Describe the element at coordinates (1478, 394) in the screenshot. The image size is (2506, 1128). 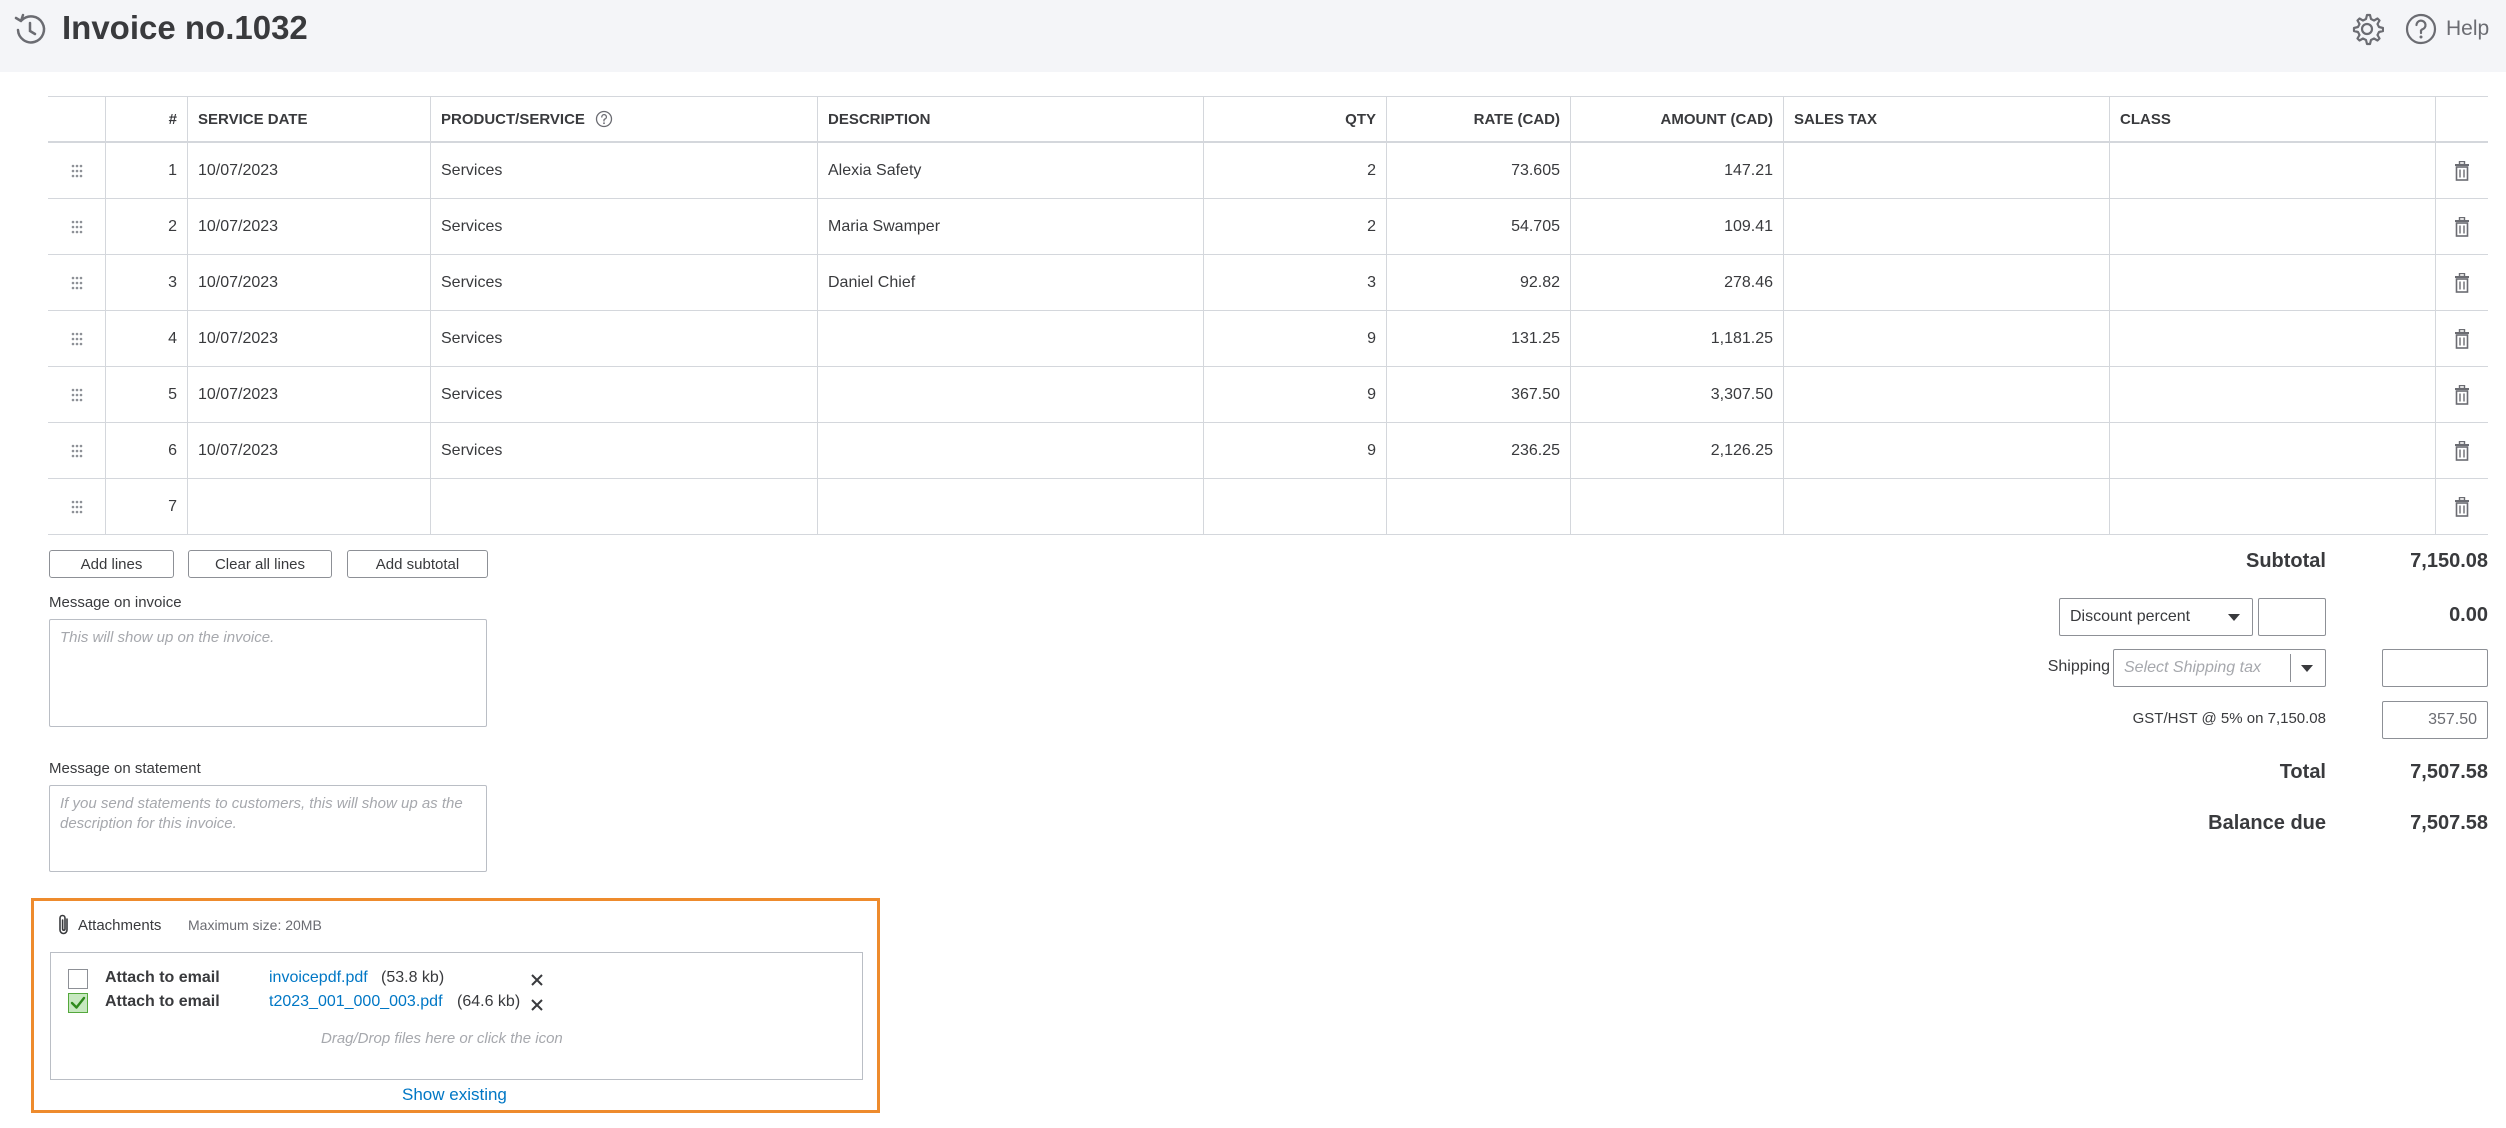
I see `rate-cell: 367.50` at that location.